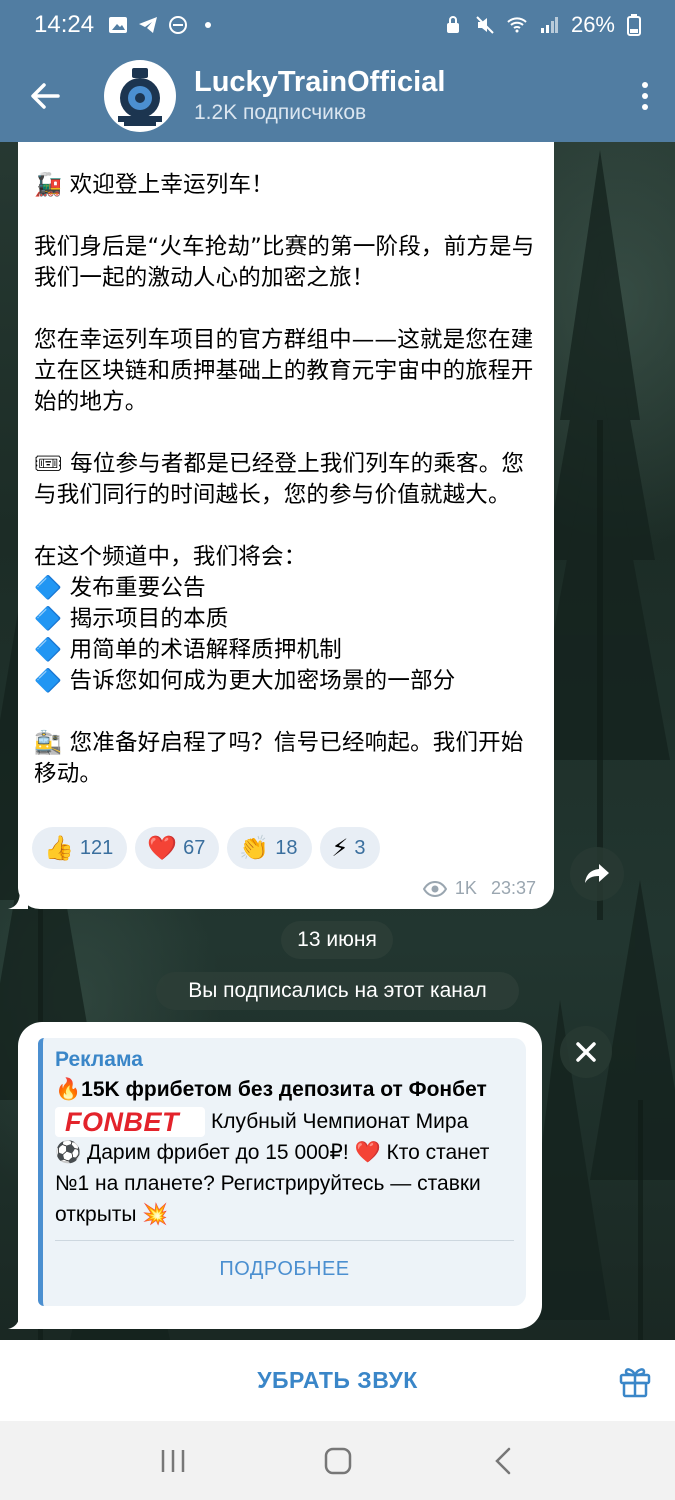  What do you see at coordinates (148, 25) in the screenshot?
I see `telegram-icon` at bounding box center [148, 25].